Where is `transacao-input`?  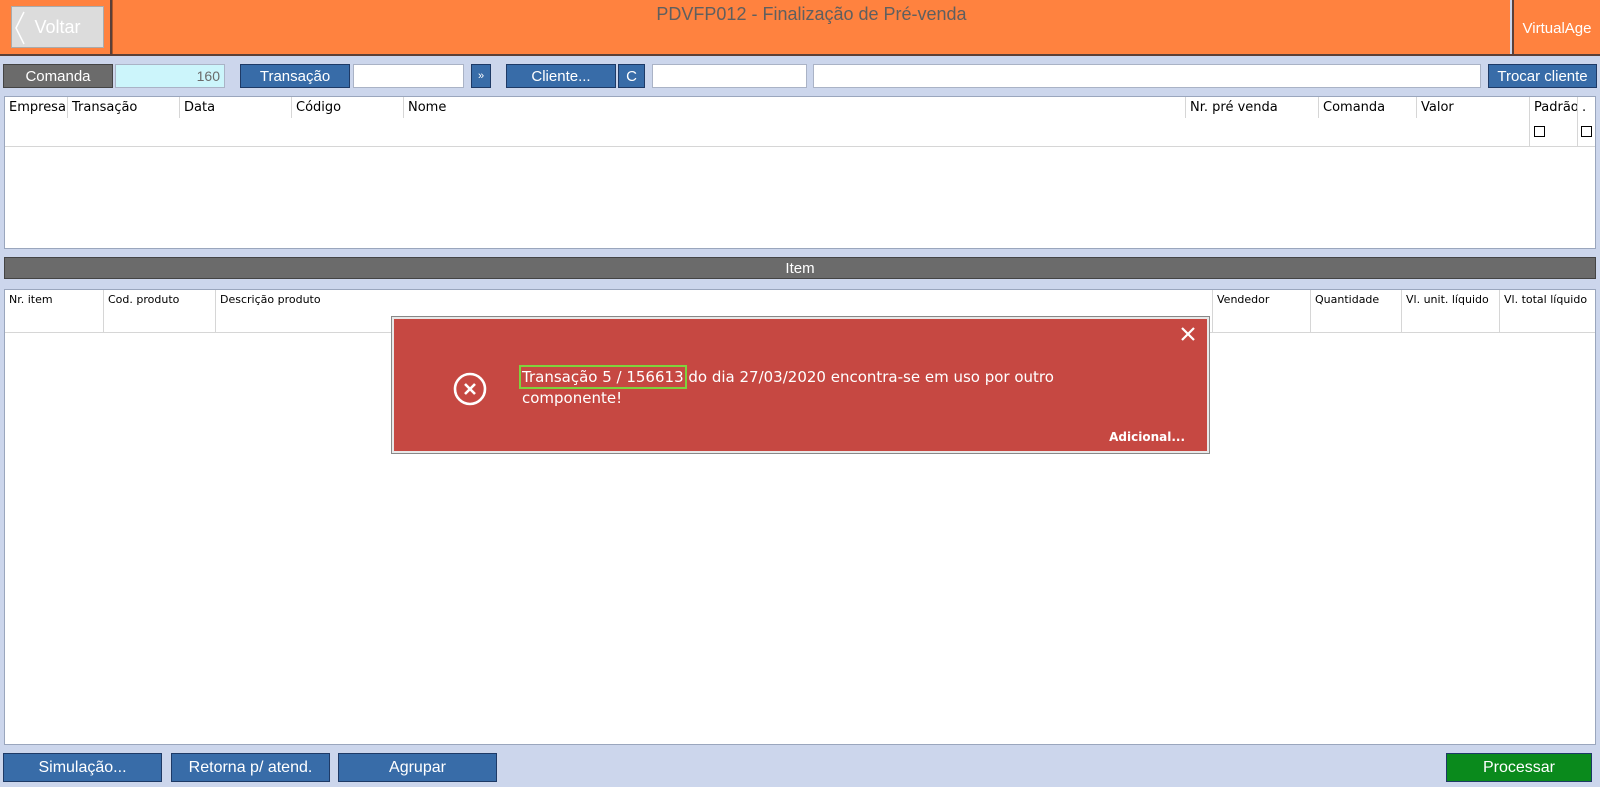 transacao-input is located at coordinates (408, 76).